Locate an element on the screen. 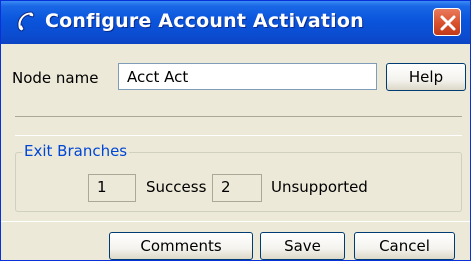  branch-number-1: 1 is located at coordinates (112, 188).